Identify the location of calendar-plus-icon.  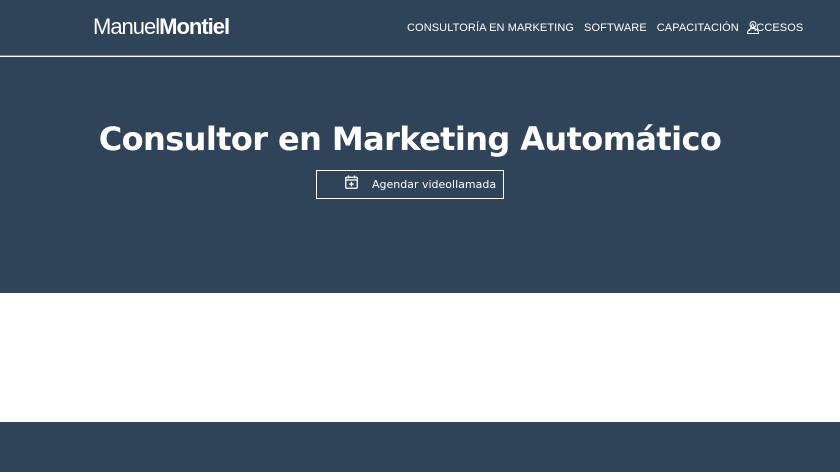
(351, 184).